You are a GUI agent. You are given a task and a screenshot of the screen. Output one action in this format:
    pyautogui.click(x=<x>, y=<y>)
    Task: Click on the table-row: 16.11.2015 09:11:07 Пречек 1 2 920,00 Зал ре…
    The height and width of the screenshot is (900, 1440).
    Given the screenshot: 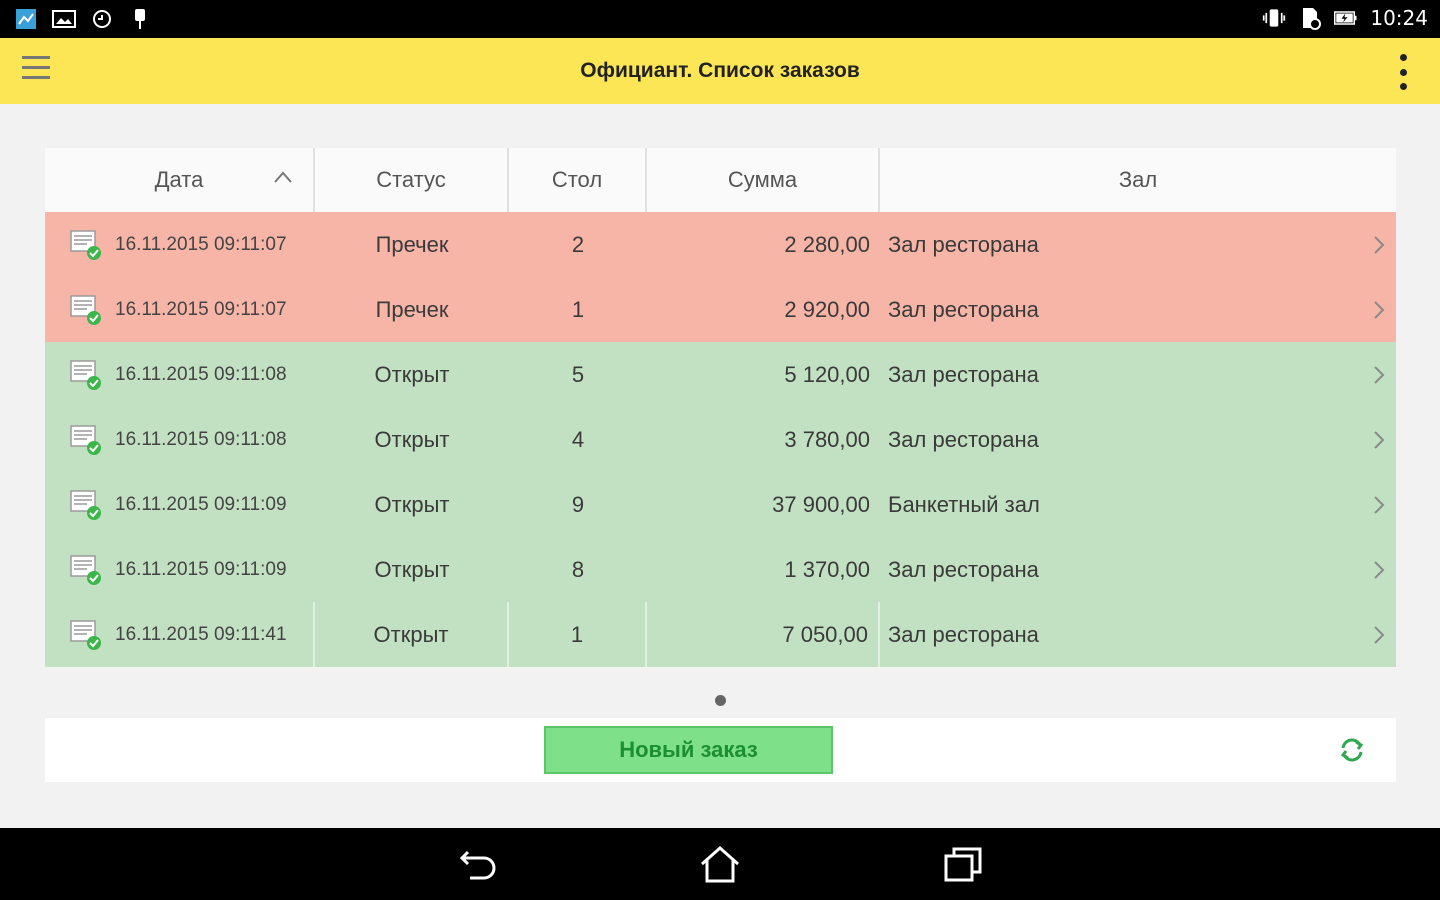 What is the action you would take?
    pyautogui.click(x=720, y=309)
    